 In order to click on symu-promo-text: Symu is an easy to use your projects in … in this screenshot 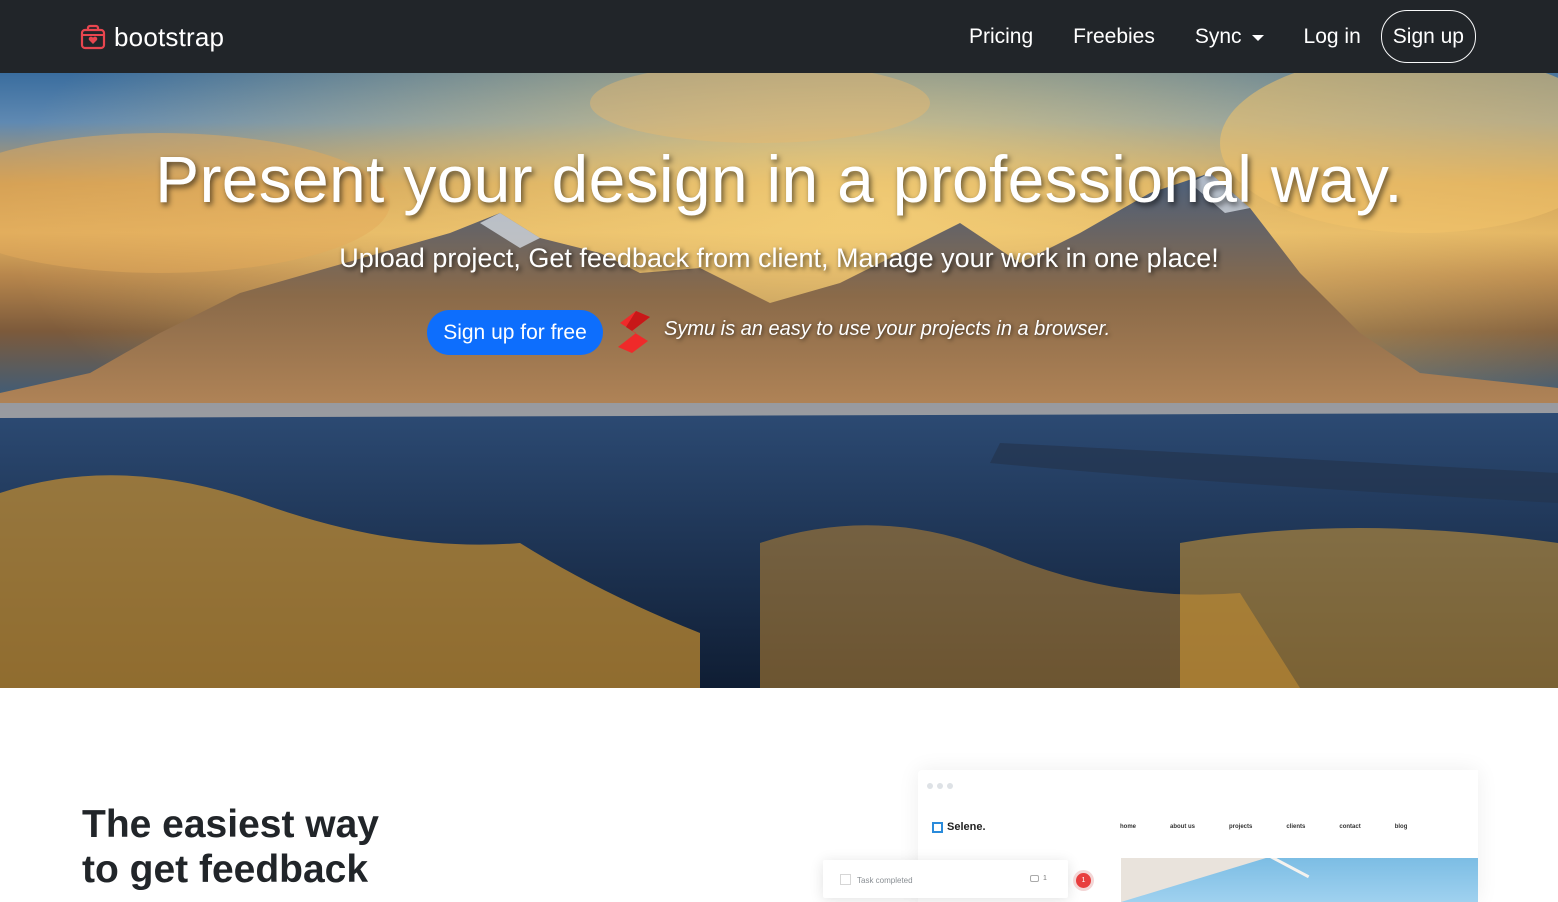, I will do `click(887, 329)`.